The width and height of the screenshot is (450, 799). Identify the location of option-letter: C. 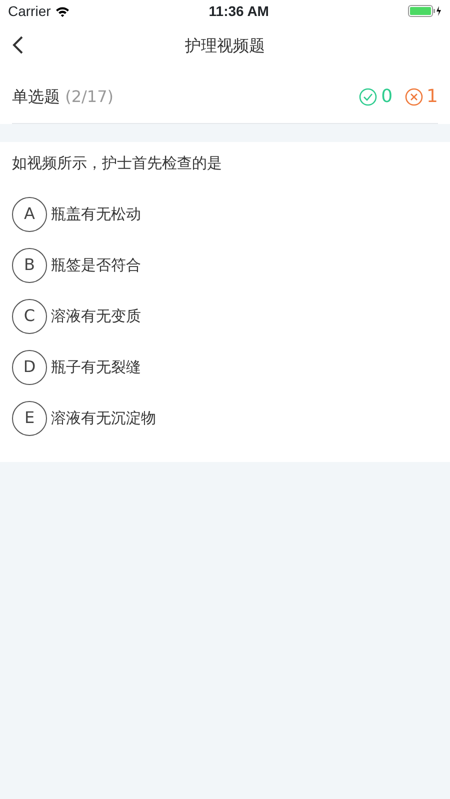
(29, 316).